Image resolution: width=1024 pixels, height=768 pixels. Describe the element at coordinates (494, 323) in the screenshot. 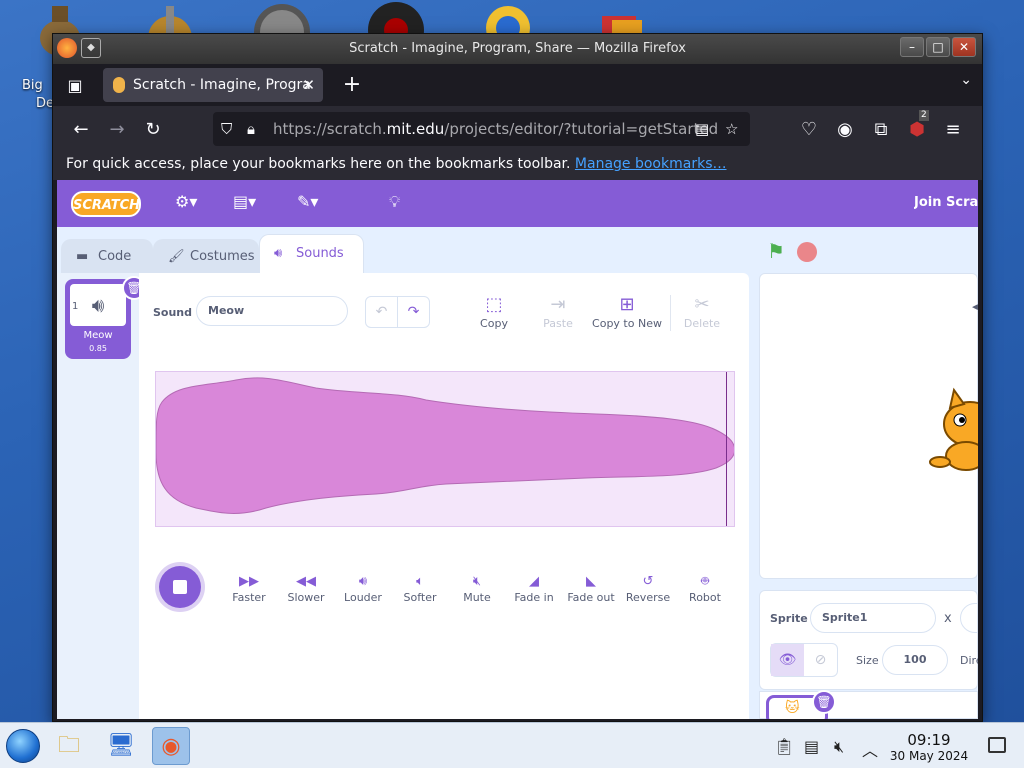

I see `copy-label: Copy` at that location.